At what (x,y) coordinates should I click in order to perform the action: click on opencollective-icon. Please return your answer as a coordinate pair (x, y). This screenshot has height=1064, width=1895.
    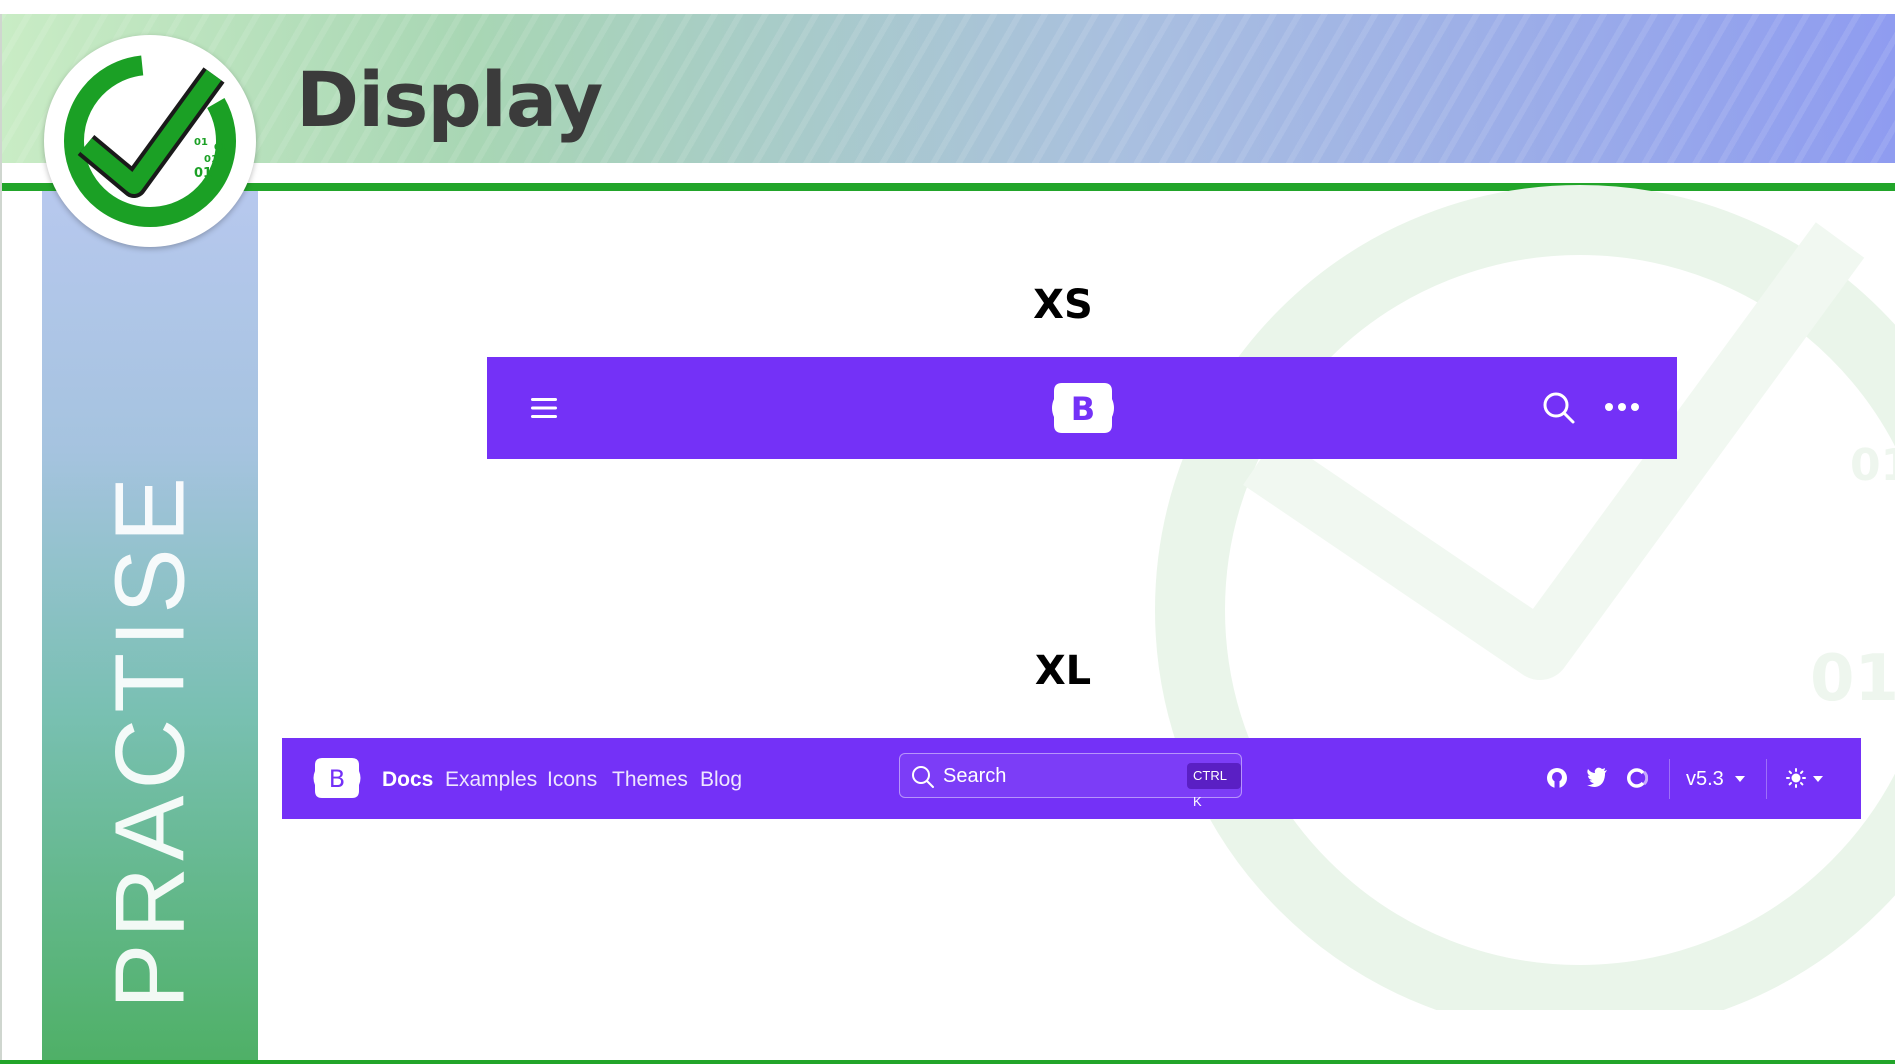
    Looking at the image, I should click on (1637, 778).